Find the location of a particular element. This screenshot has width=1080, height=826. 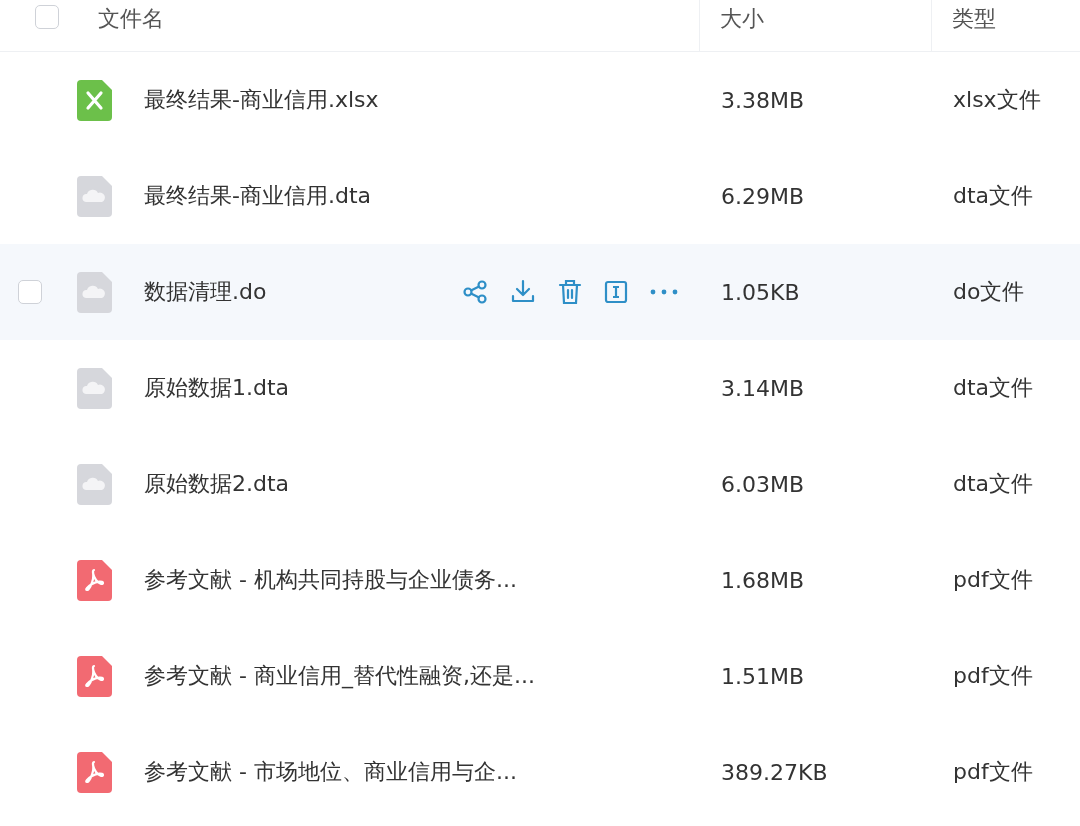

file-name: 数据清理.do is located at coordinates (205, 291).